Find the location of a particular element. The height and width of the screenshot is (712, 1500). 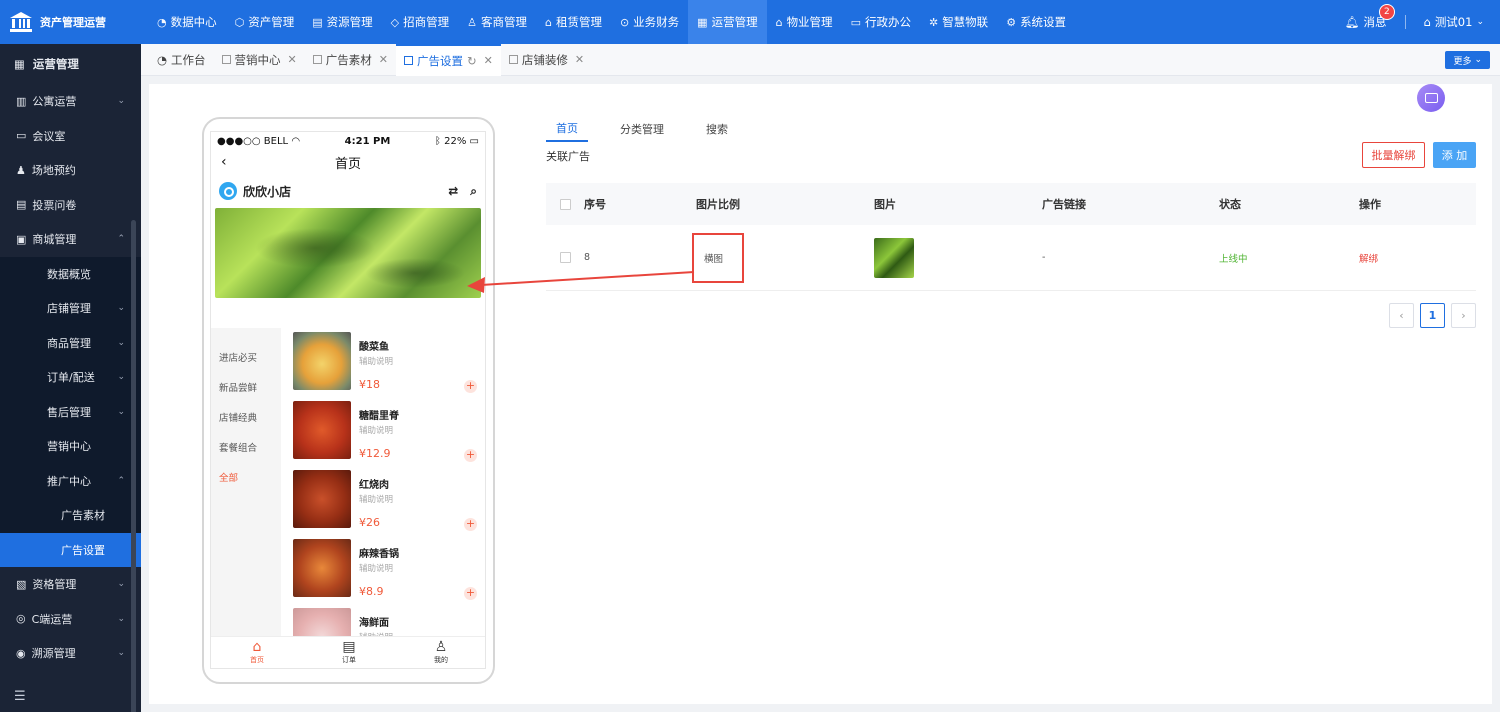

tab-workbench: ◔ 工作台 is located at coordinates (181, 60).